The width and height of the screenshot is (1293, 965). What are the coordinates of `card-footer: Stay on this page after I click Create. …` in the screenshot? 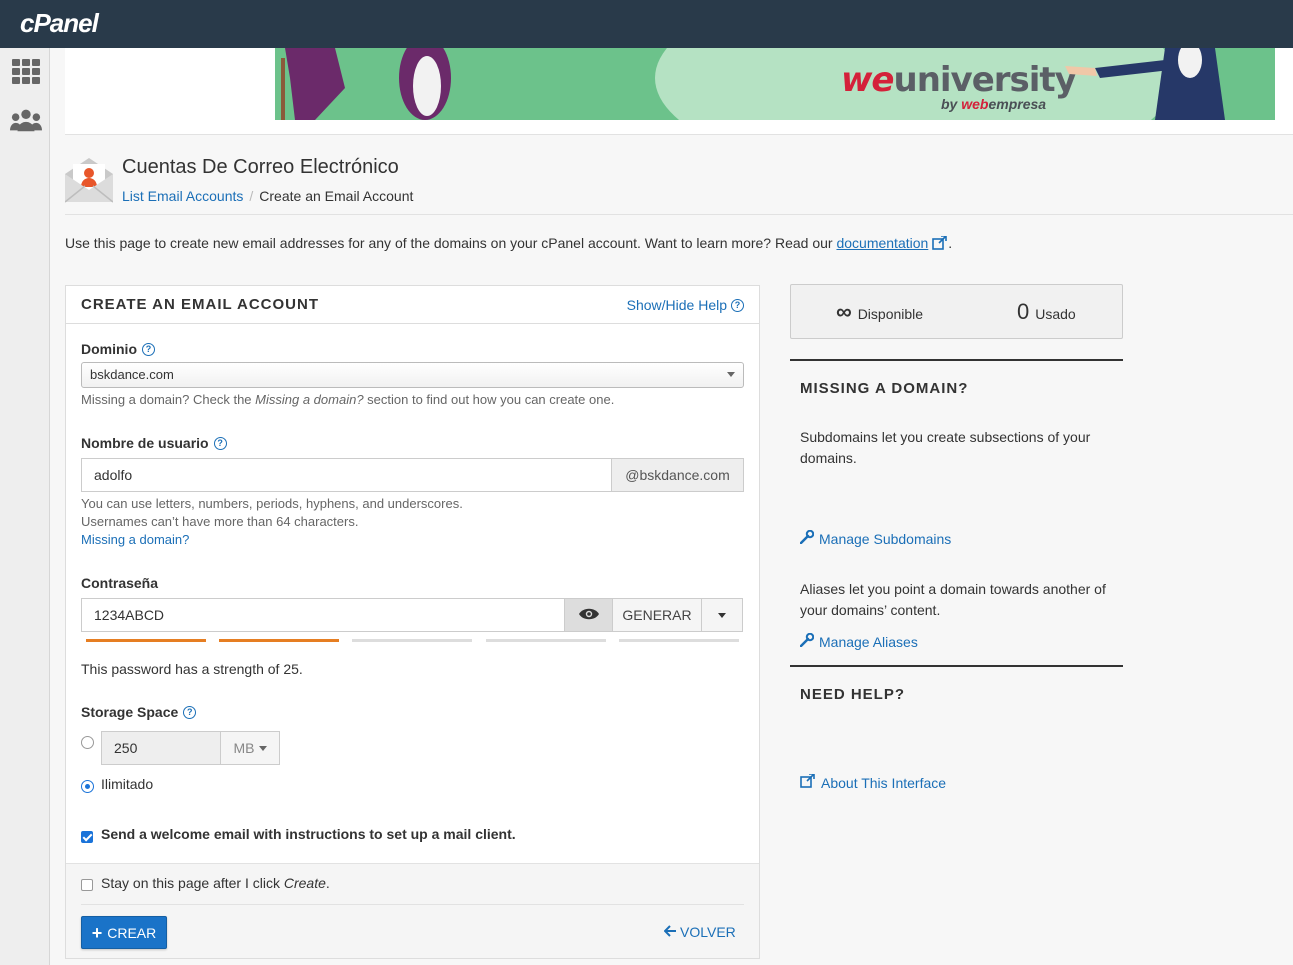 It's located at (412, 910).